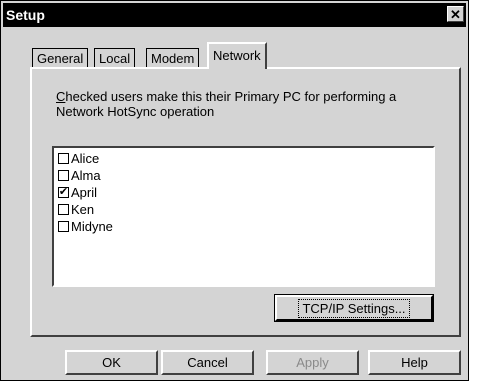  What do you see at coordinates (25, 15) in the screenshot?
I see `window-title: Setup` at bounding box center [25, 15].